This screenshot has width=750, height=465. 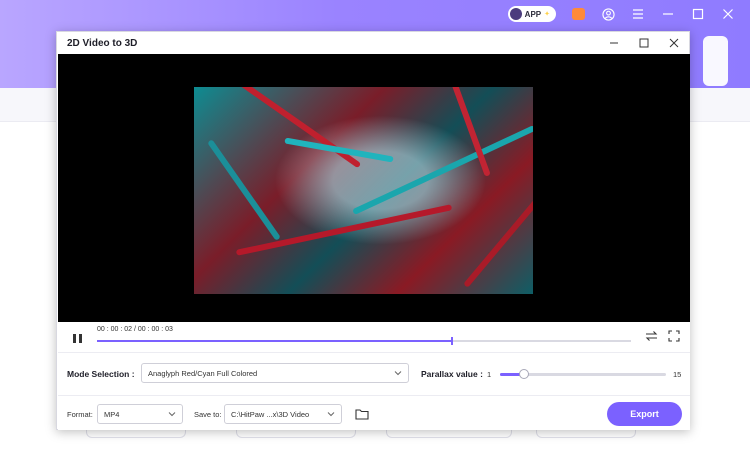 I want to click on progress-handle, so click(x=452, y=341).